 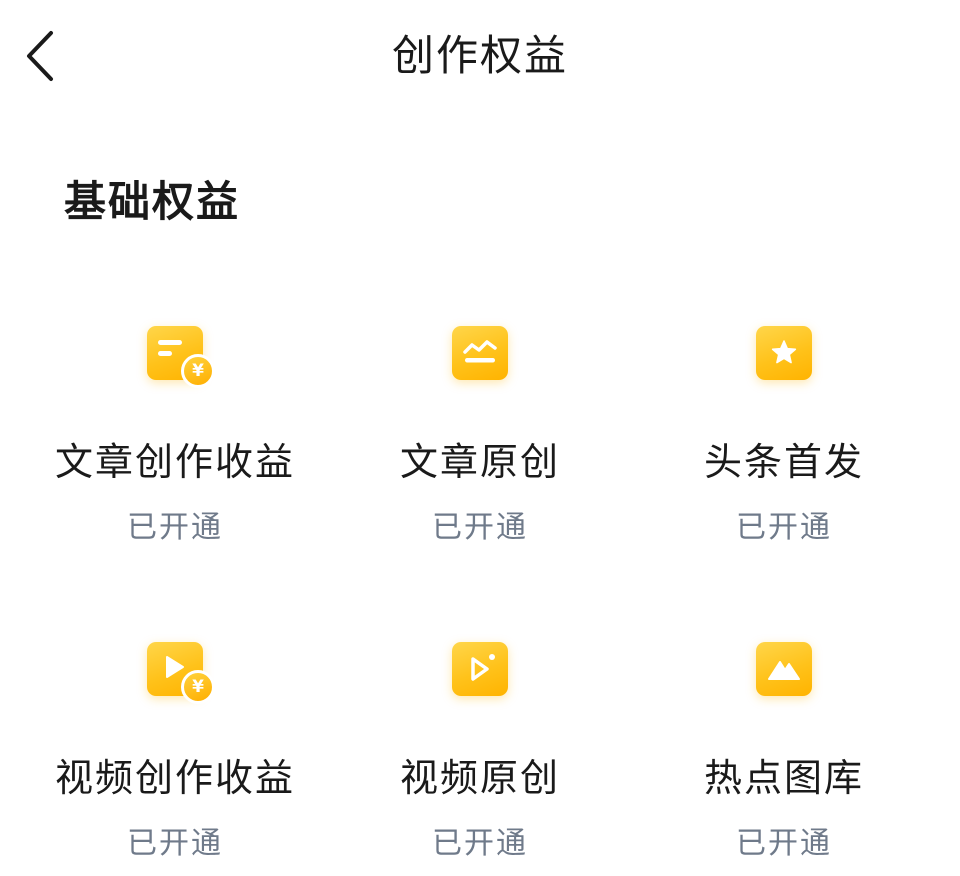 I want to click on section-title: 基础权益, so click(x=152, y=201).